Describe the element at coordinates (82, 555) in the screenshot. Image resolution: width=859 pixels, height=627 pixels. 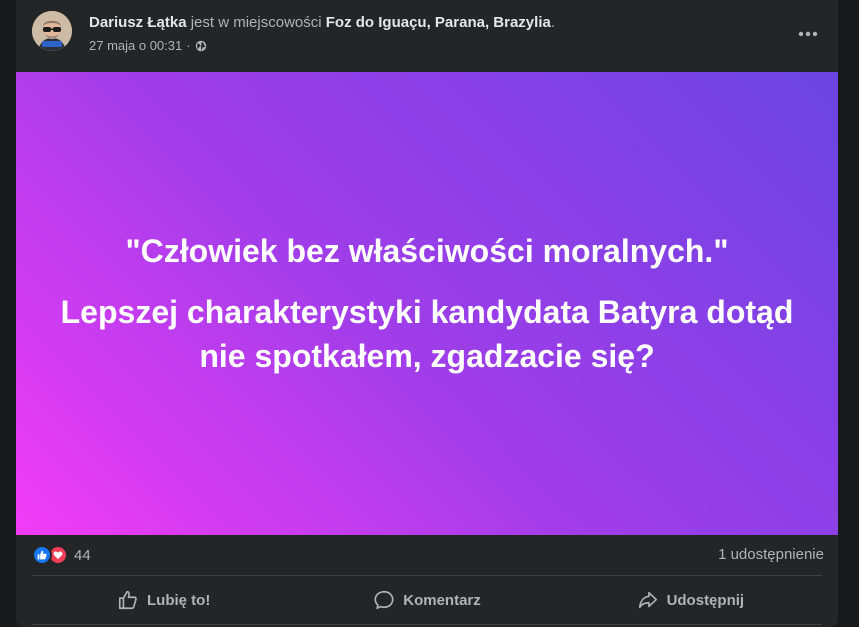
I see `reaction-count: 44` at that location.